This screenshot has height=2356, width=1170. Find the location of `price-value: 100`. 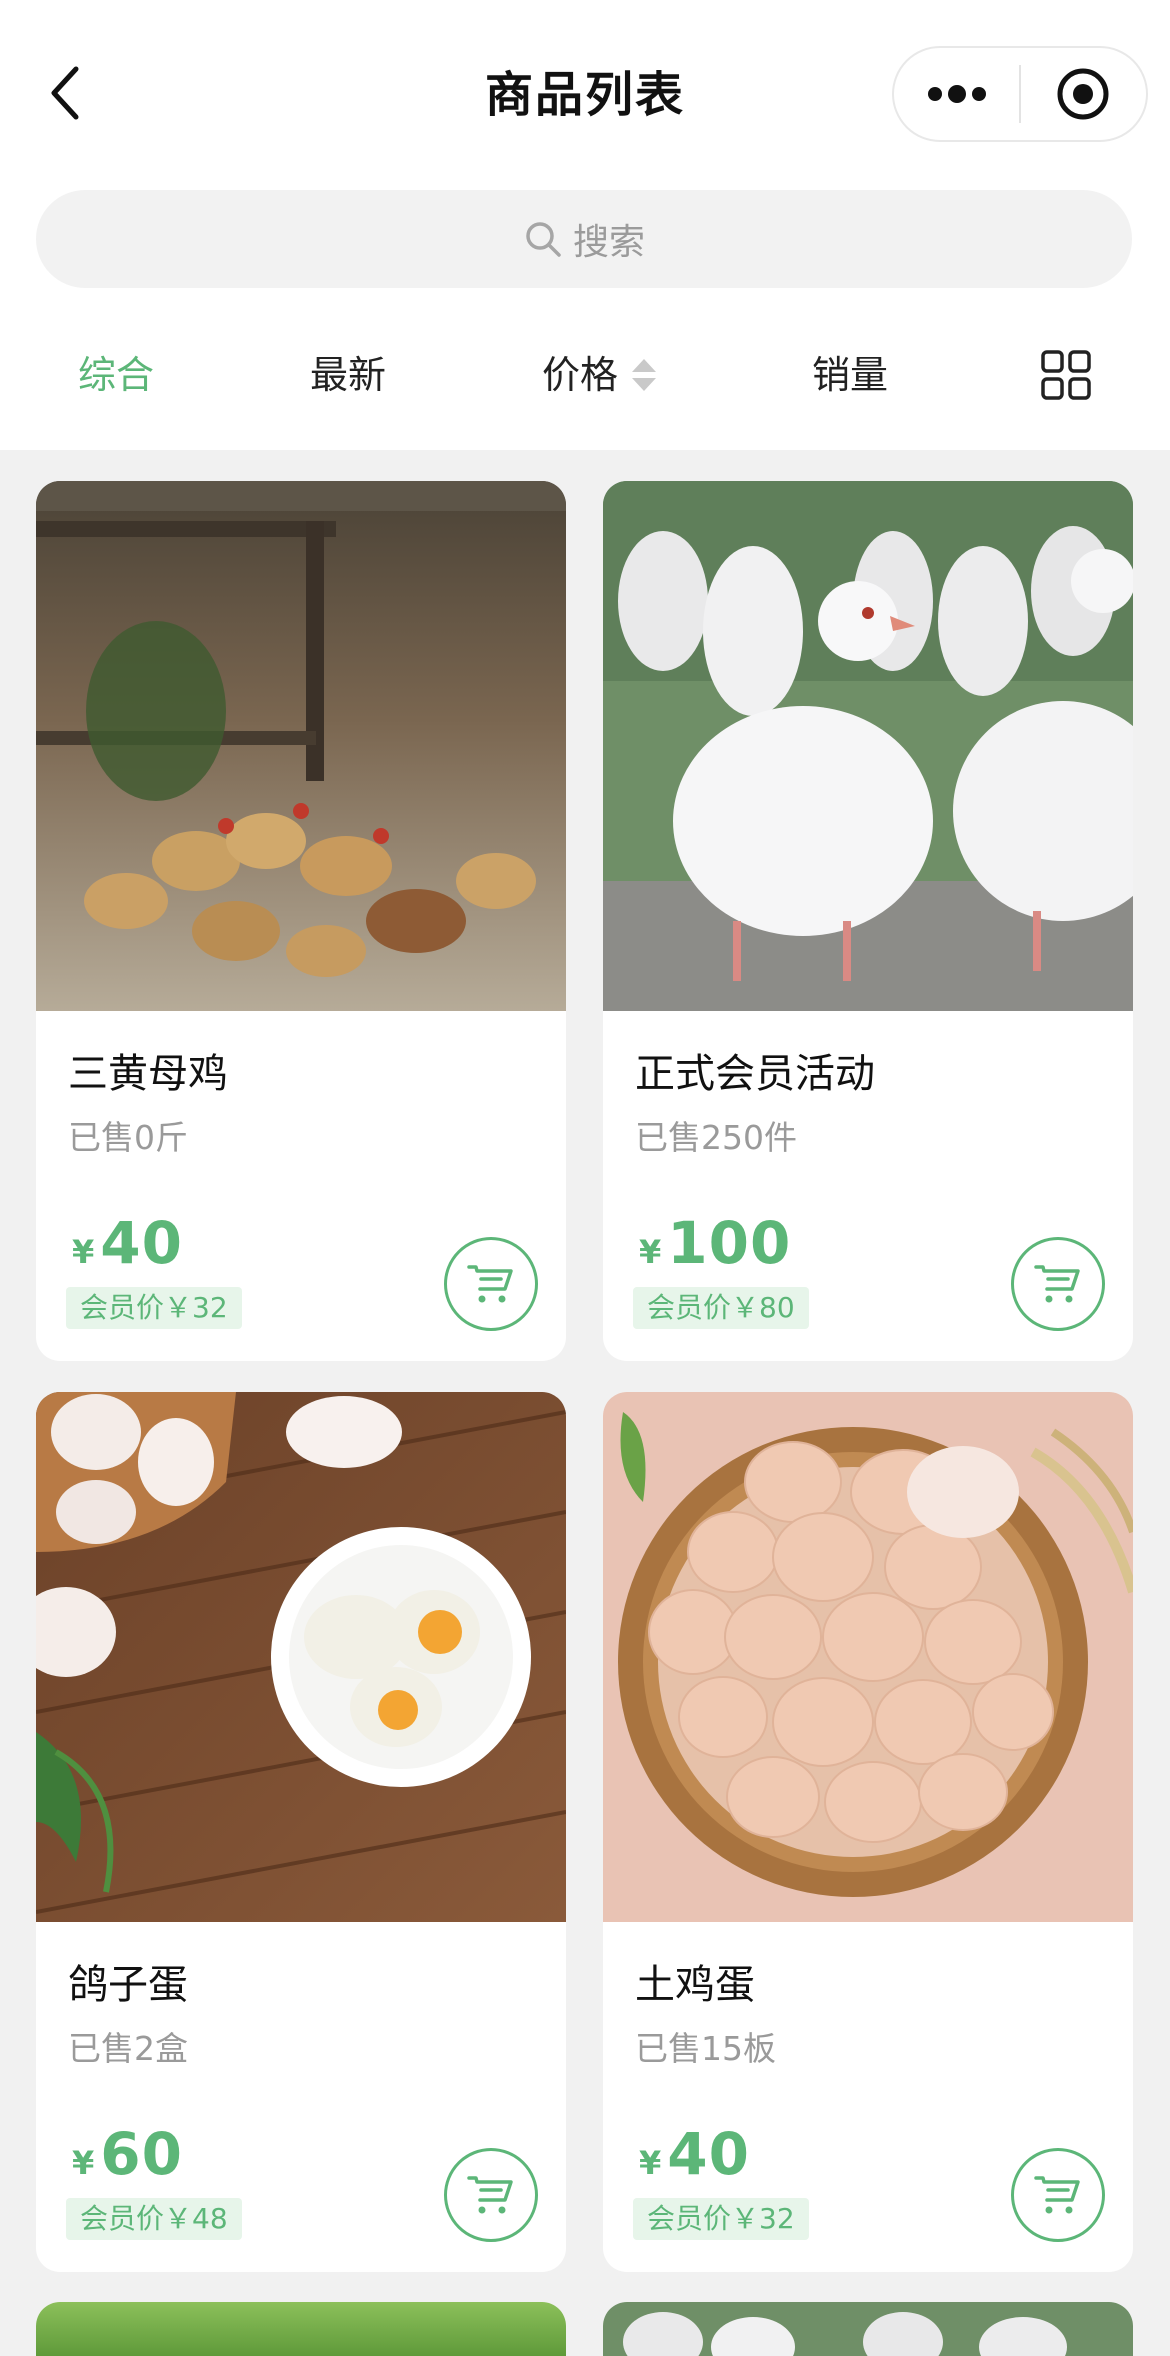

price-value: 100 is located at coordinates (729, 1243).